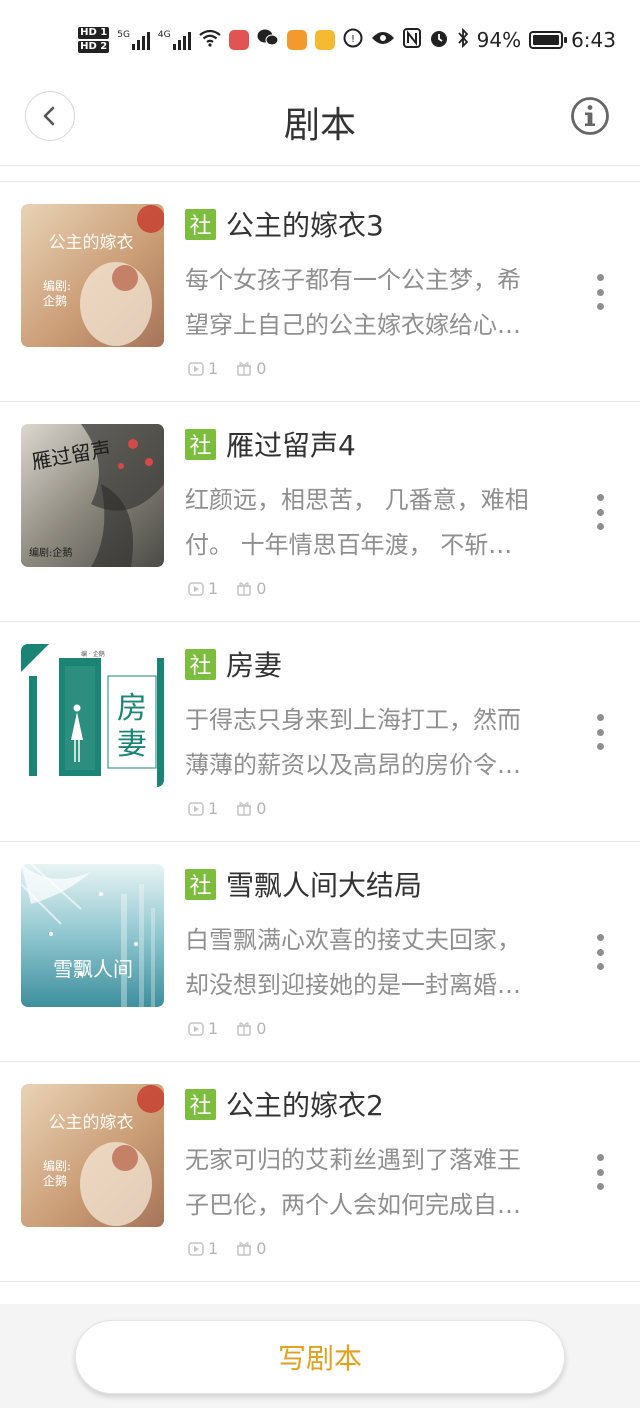 This screenshot has height=1408, width=640. I want to click on script-title: 房妻, so click(254, 664).